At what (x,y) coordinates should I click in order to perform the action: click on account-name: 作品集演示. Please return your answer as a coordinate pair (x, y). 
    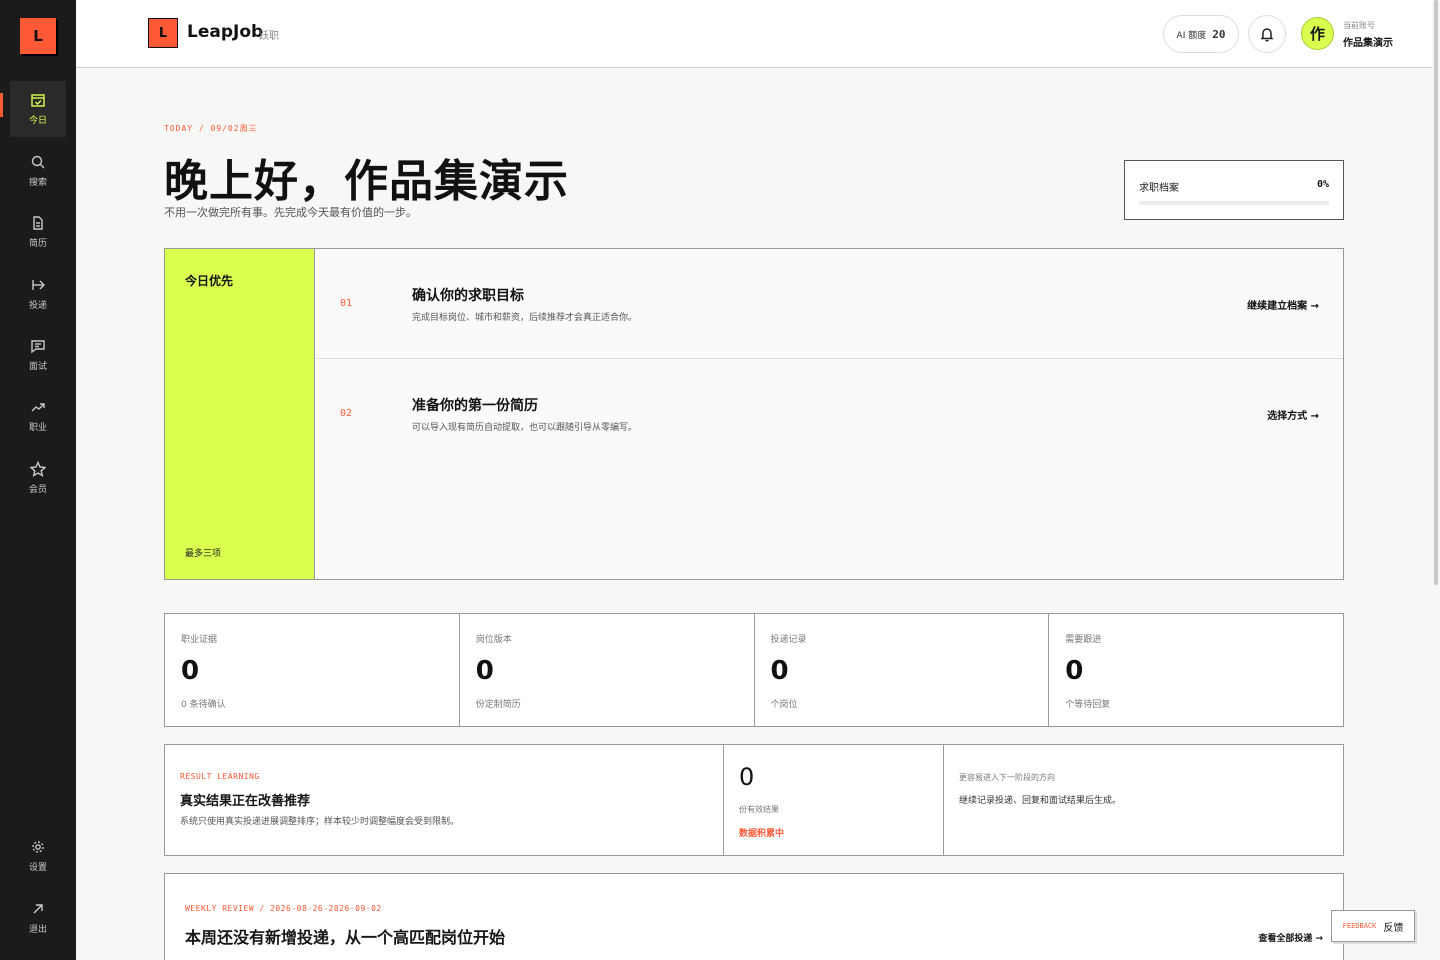
    Looking at the image, I should click on (1368, 41).